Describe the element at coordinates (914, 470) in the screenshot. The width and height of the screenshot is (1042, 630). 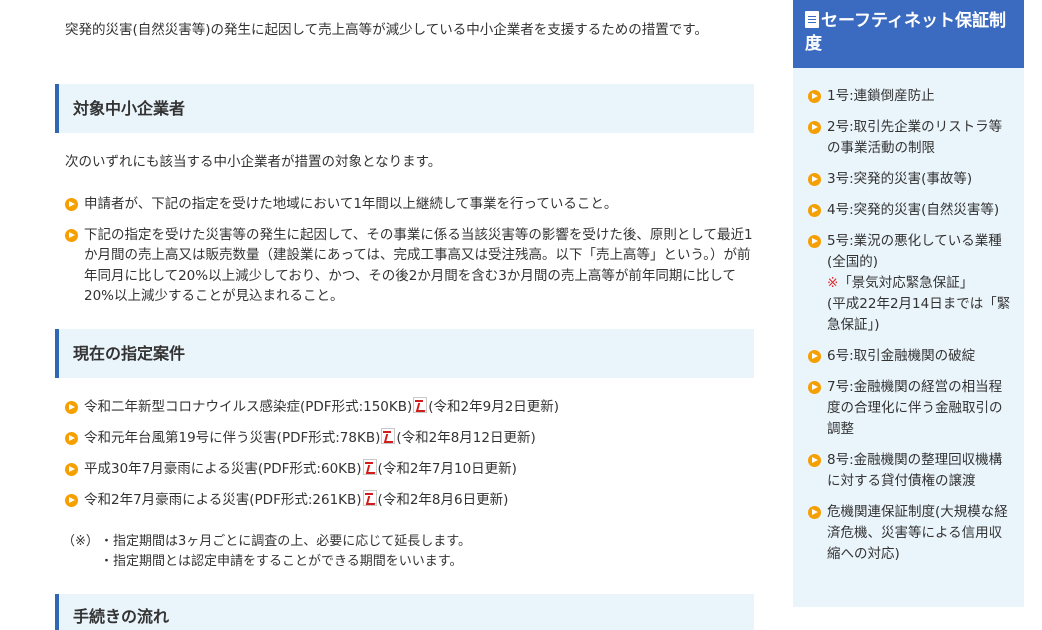
I see `sidebar-link: 8号:金融機関の整理回収機構に対する貸付債権の譲渡` at that location.